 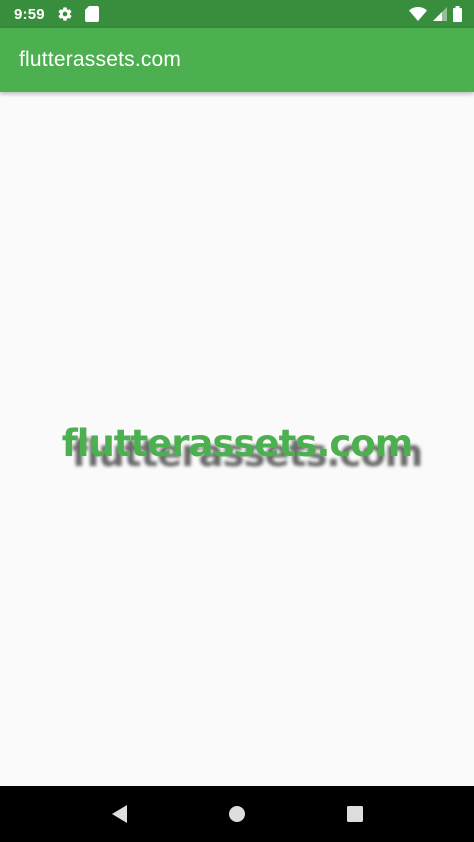 What do you see at coordinates (418, 14) in the screenshot?
I see `wifi-icon` at bounding box center [418, 14].